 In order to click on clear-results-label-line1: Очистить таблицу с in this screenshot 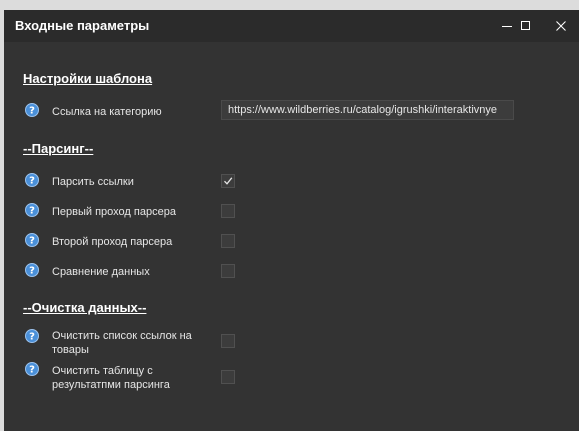, I will do `click(102, 371)`.